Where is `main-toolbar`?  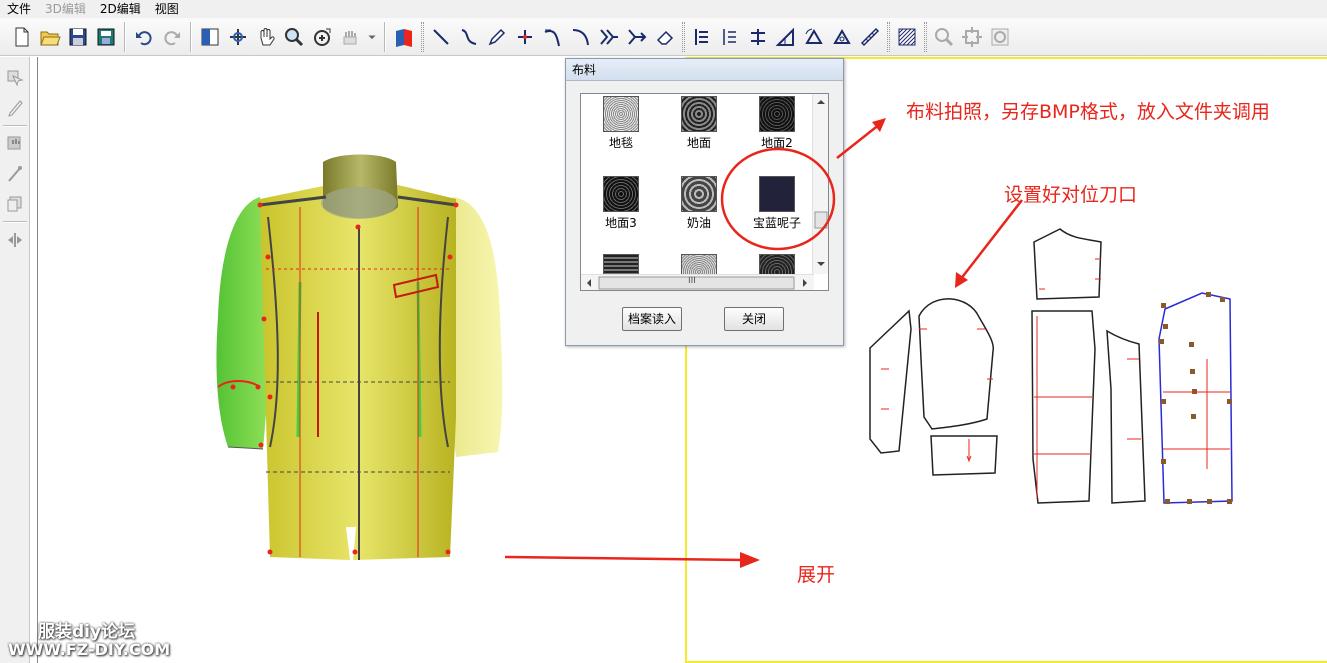 main-toolbar is located at coordinates (663, 37).